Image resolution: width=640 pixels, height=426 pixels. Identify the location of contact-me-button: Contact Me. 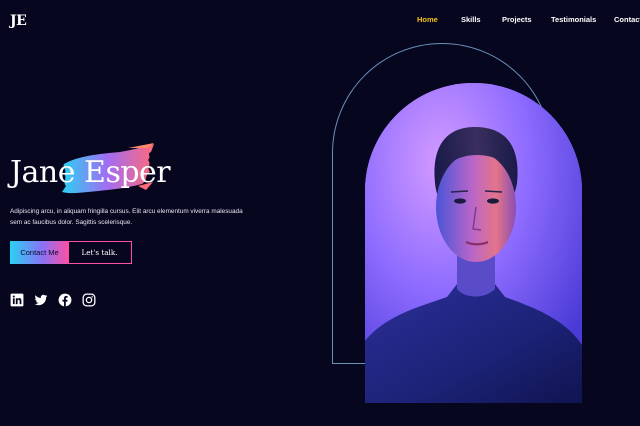
(39, 252).